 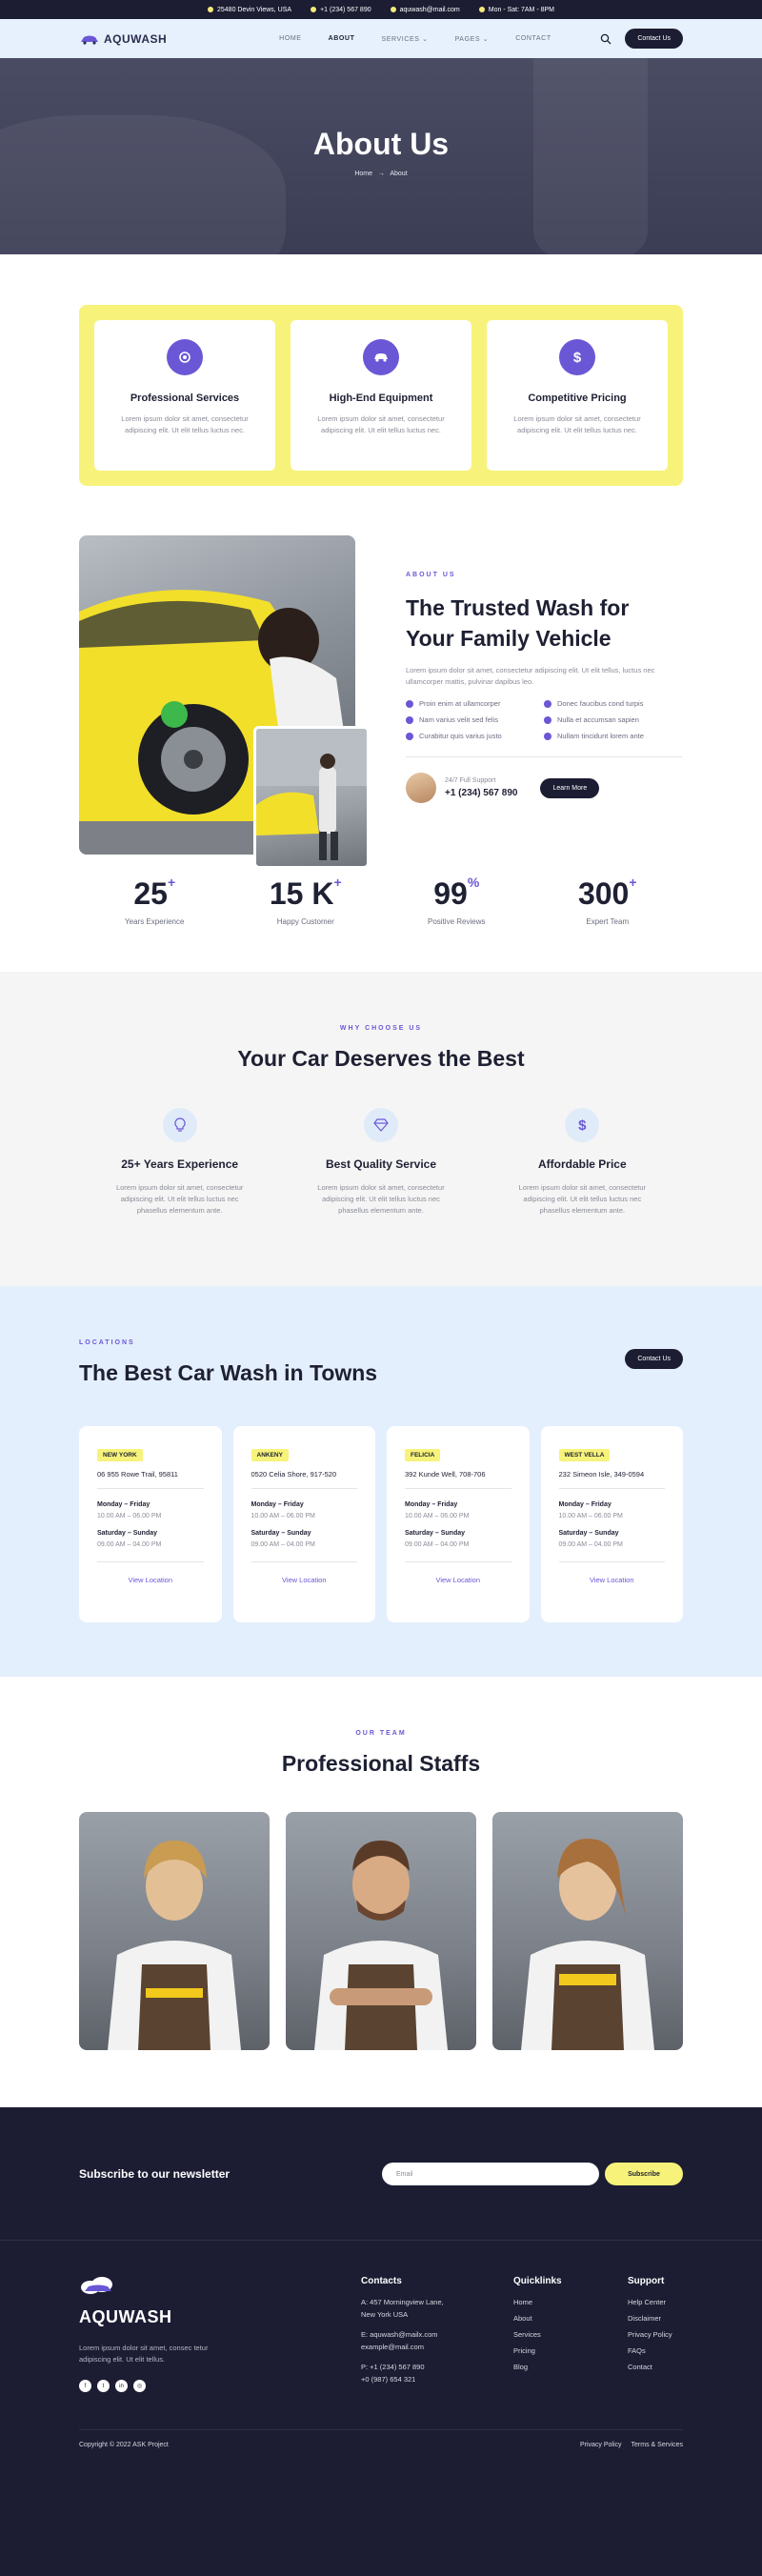 What do you see at coordinates (437, 2341) in the screenshot?
I see `footer-email: E: aquwash@mailx.com example@mail.com` at bounding box center [437, 2341].